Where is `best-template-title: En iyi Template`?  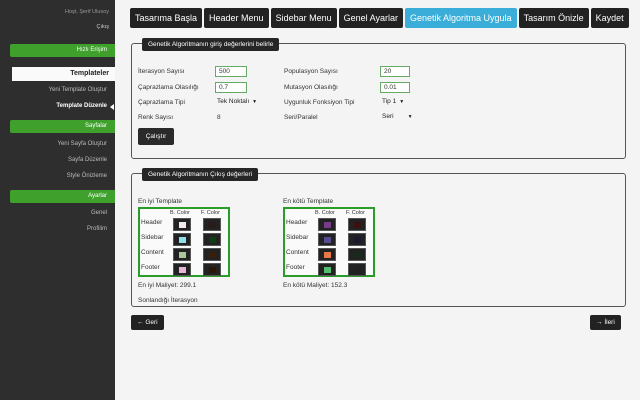 best-template-title: En iyi Template is located at coordinates (160, 201).